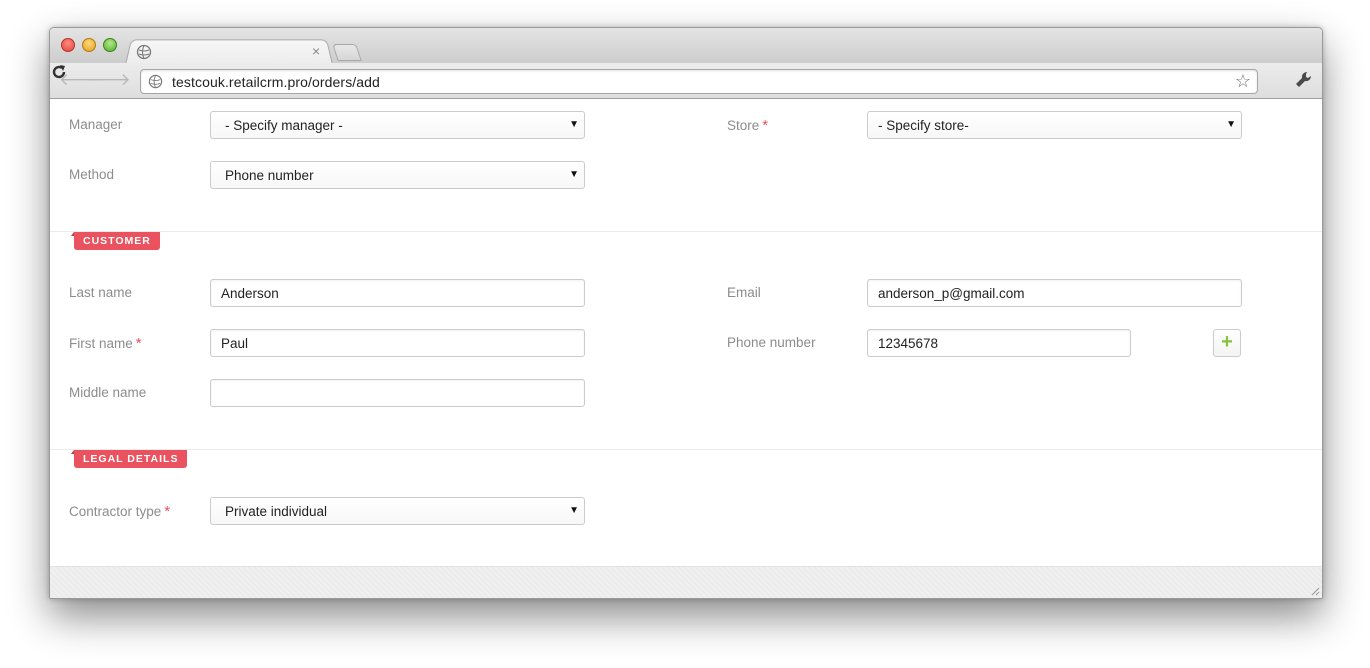 The width and height of the screenshot is (1370, 668). I want to click on contractor-type-label-text: Contractor type, so click(115, 511).